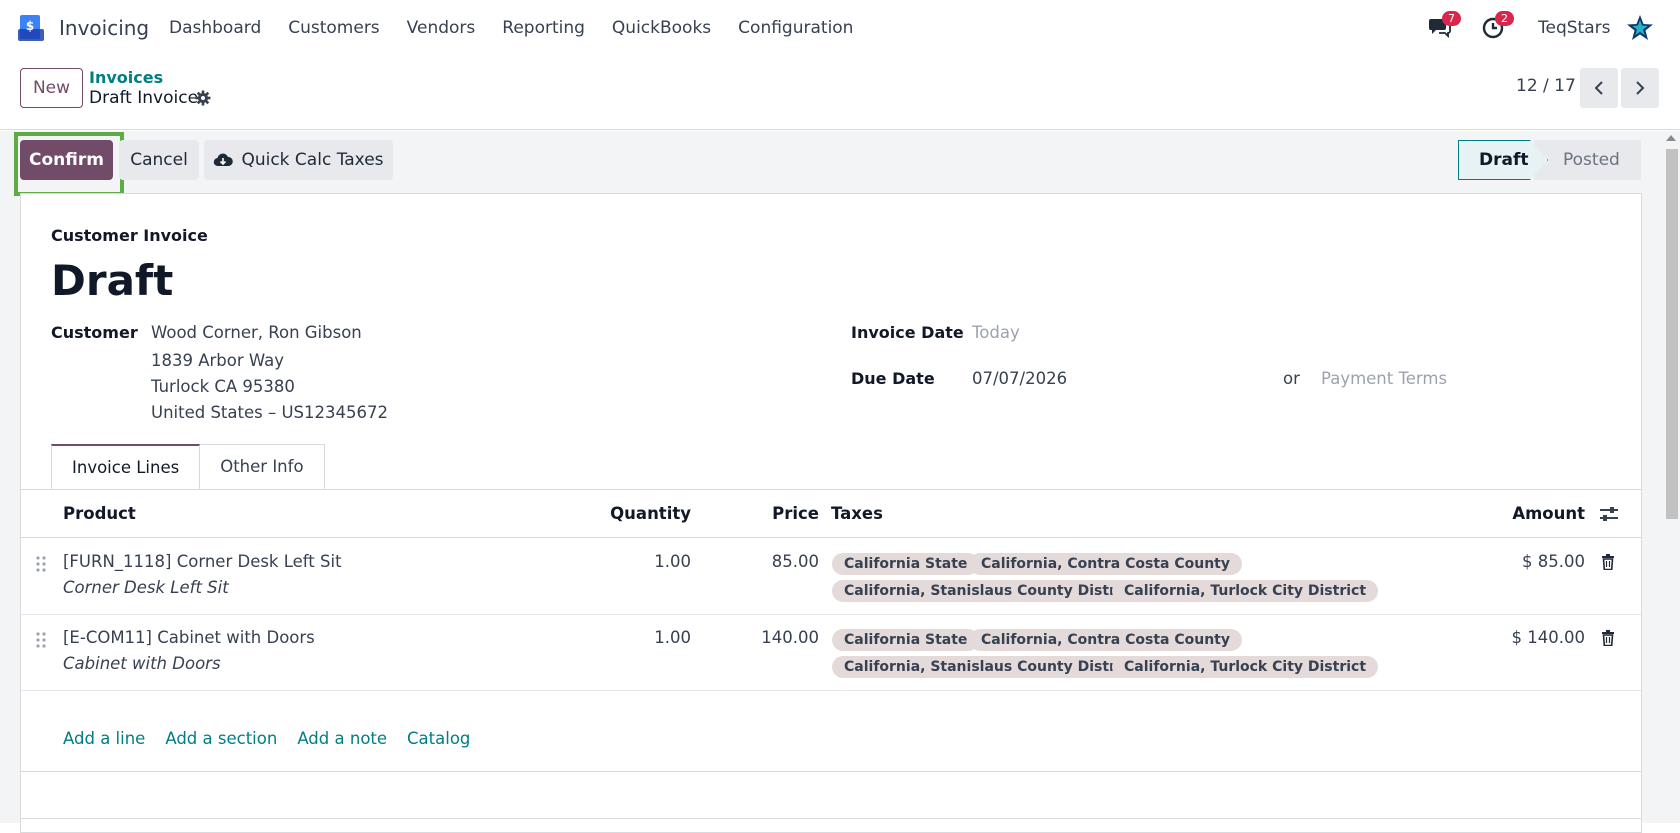 The height and width of the screenshot is (833, 1680). What do you see at coordinates (1609, 514) in the screenshot?
I see `optional-columns-icon` at bounding box center [1609, 514].